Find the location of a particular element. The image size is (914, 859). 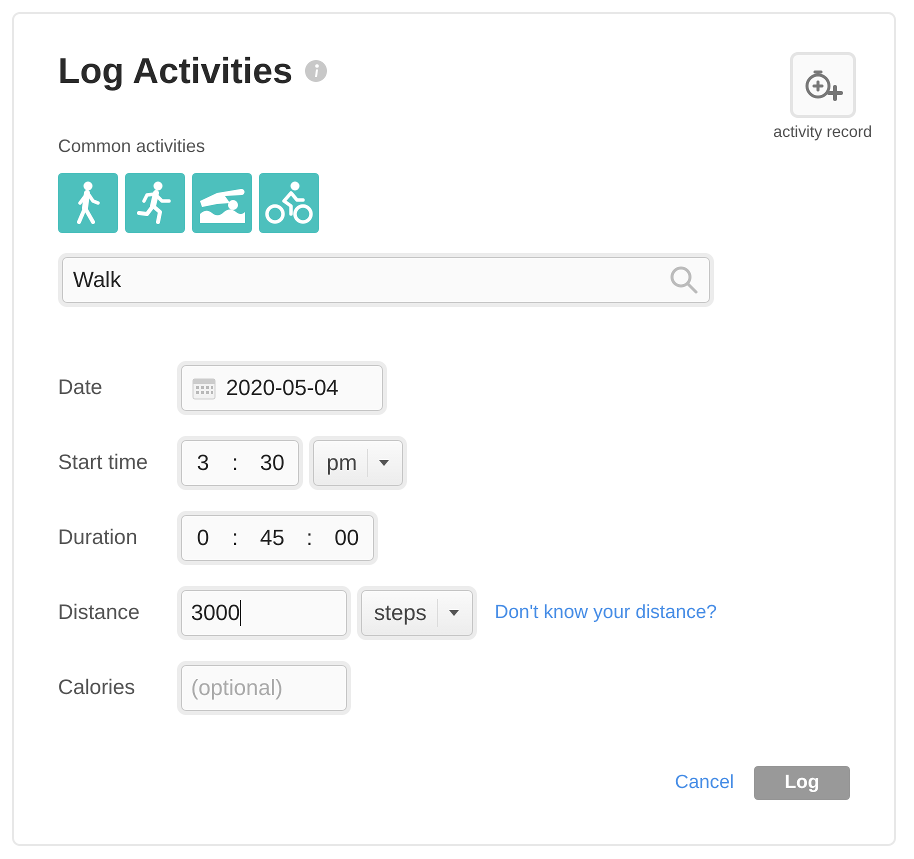

time-value: 0 is located at coordinates (203, 538).